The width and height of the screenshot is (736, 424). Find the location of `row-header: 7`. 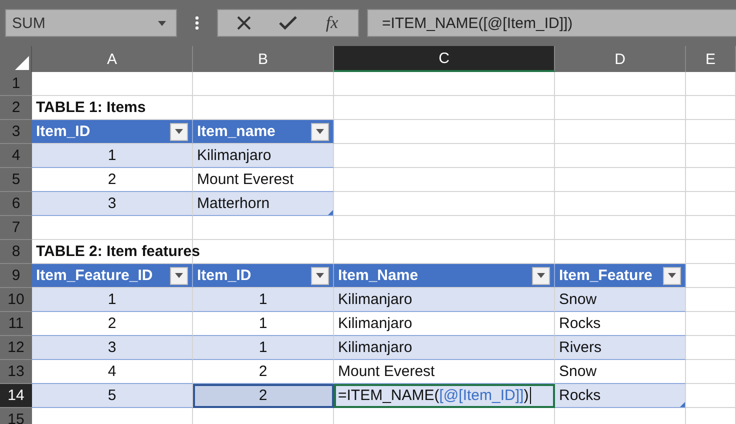

row-header: 7 is located at coordinates (16, 228).